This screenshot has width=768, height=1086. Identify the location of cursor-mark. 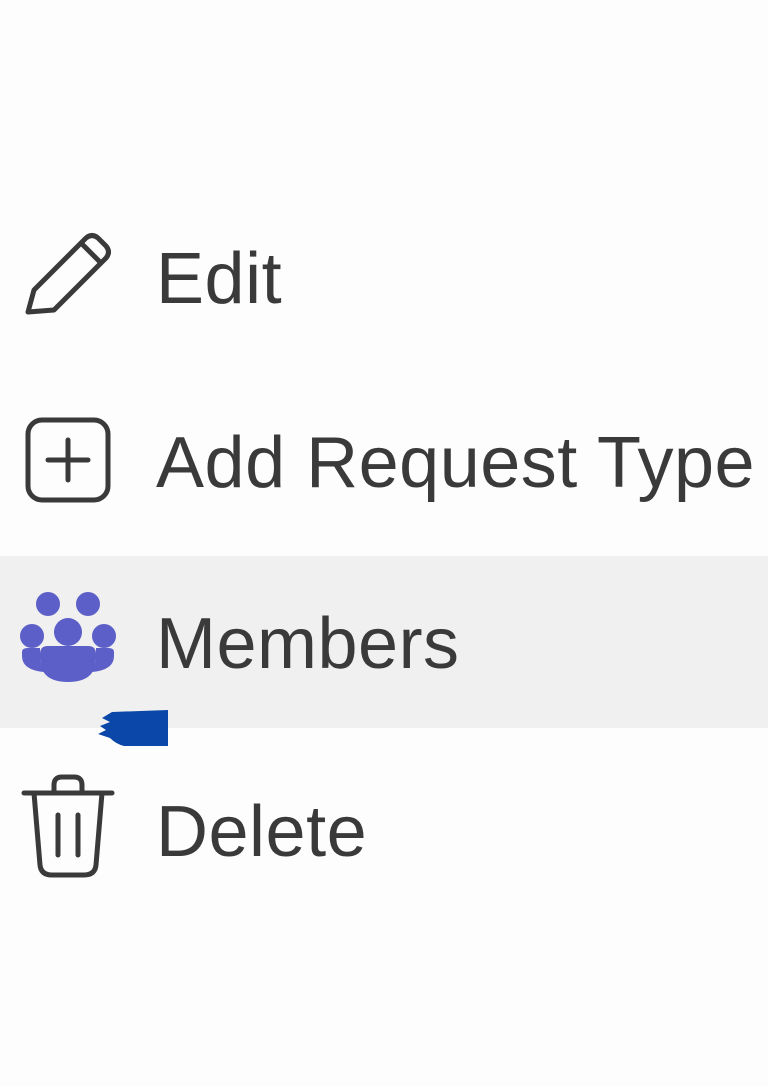
(133, 728).